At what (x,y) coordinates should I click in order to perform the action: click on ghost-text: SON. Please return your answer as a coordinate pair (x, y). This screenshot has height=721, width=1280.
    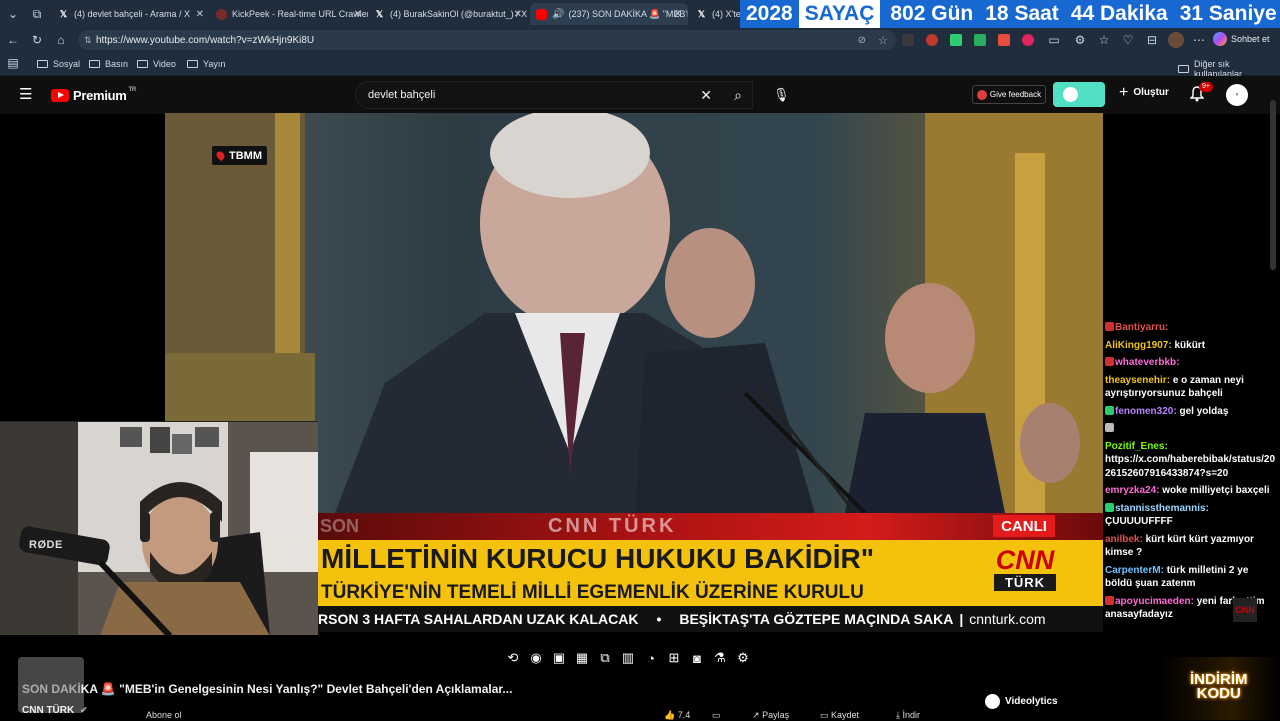
    Looking at the image, I should click on (340, 526).